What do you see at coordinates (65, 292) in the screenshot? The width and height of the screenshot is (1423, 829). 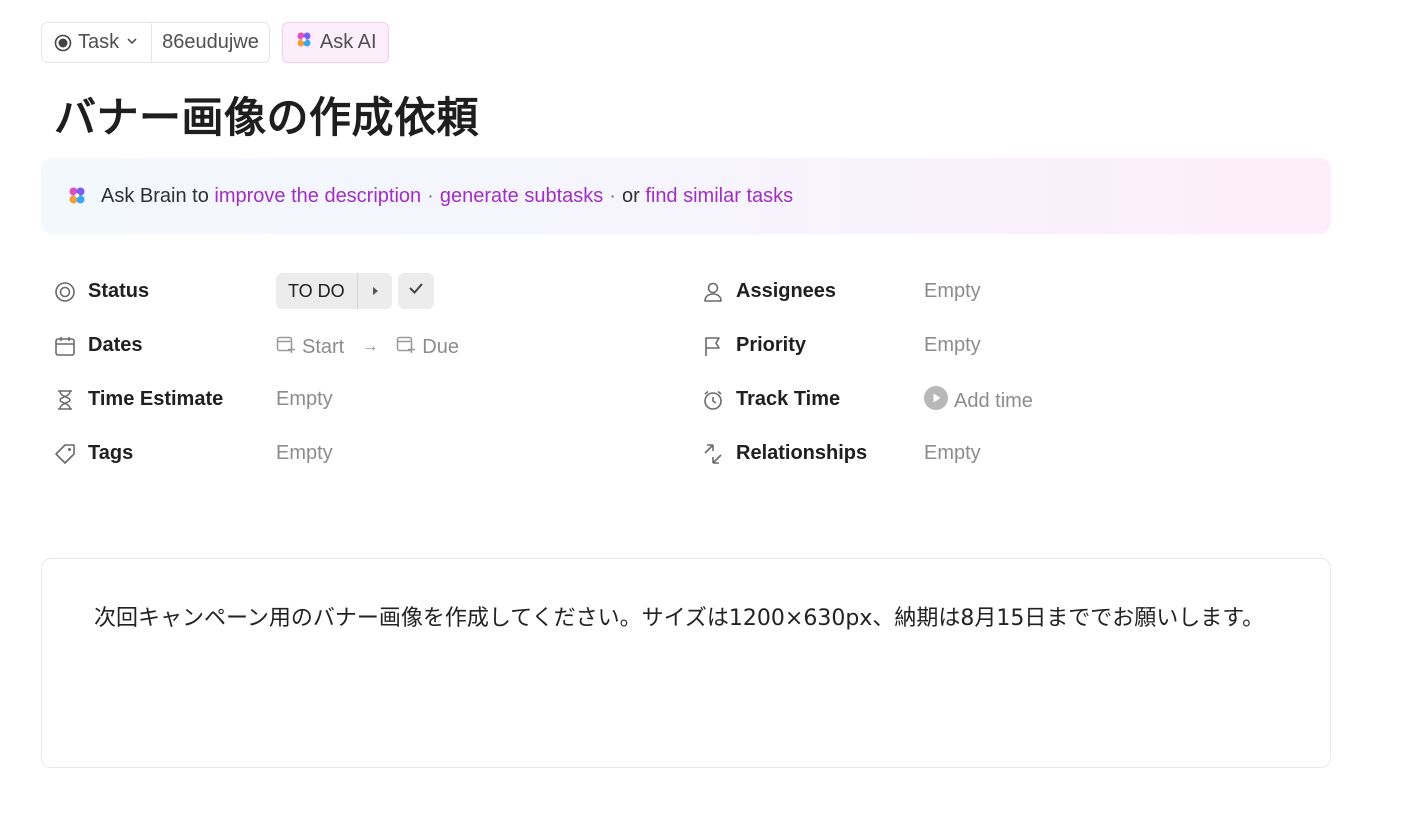 I see `status-icon` at bounding box center [65, 292].